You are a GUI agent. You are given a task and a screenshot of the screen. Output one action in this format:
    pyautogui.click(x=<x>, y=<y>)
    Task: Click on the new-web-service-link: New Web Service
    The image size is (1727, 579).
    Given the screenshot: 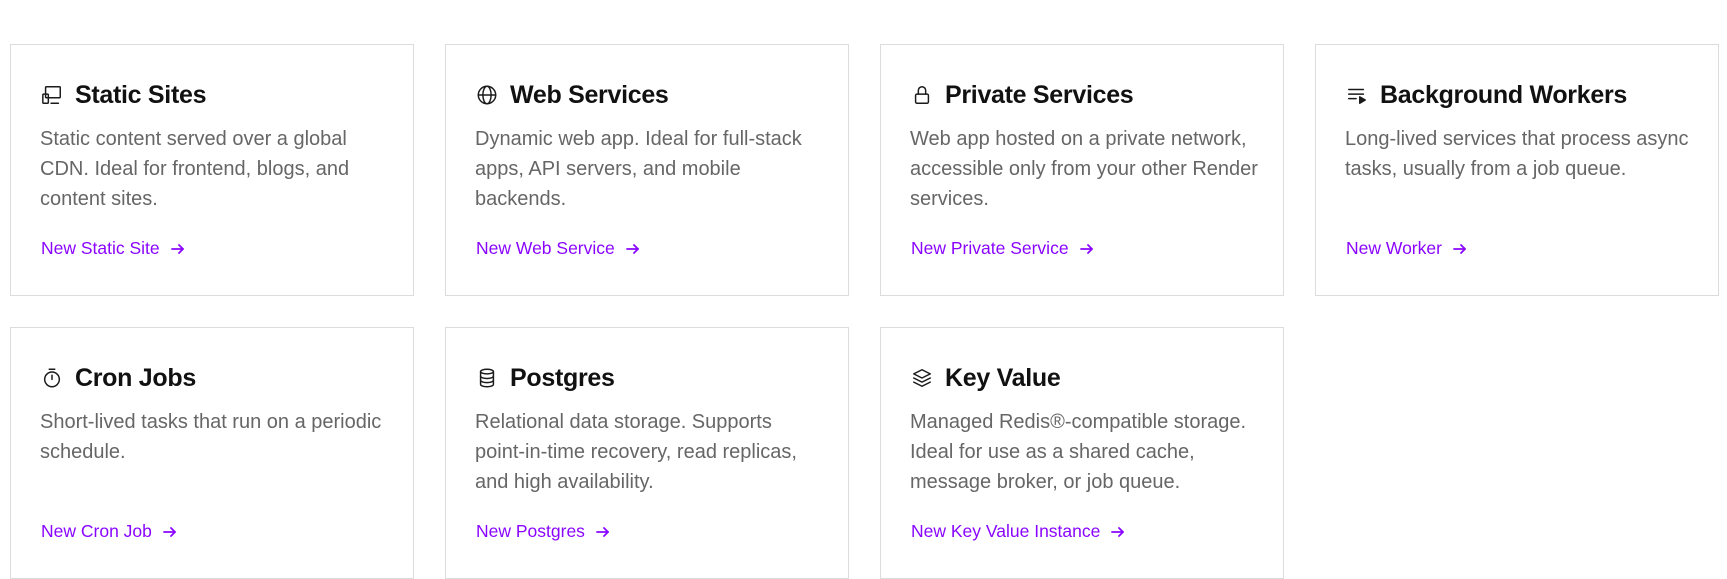 What is the action you would take?
    pyautogui.click(x=558, y=248)
    